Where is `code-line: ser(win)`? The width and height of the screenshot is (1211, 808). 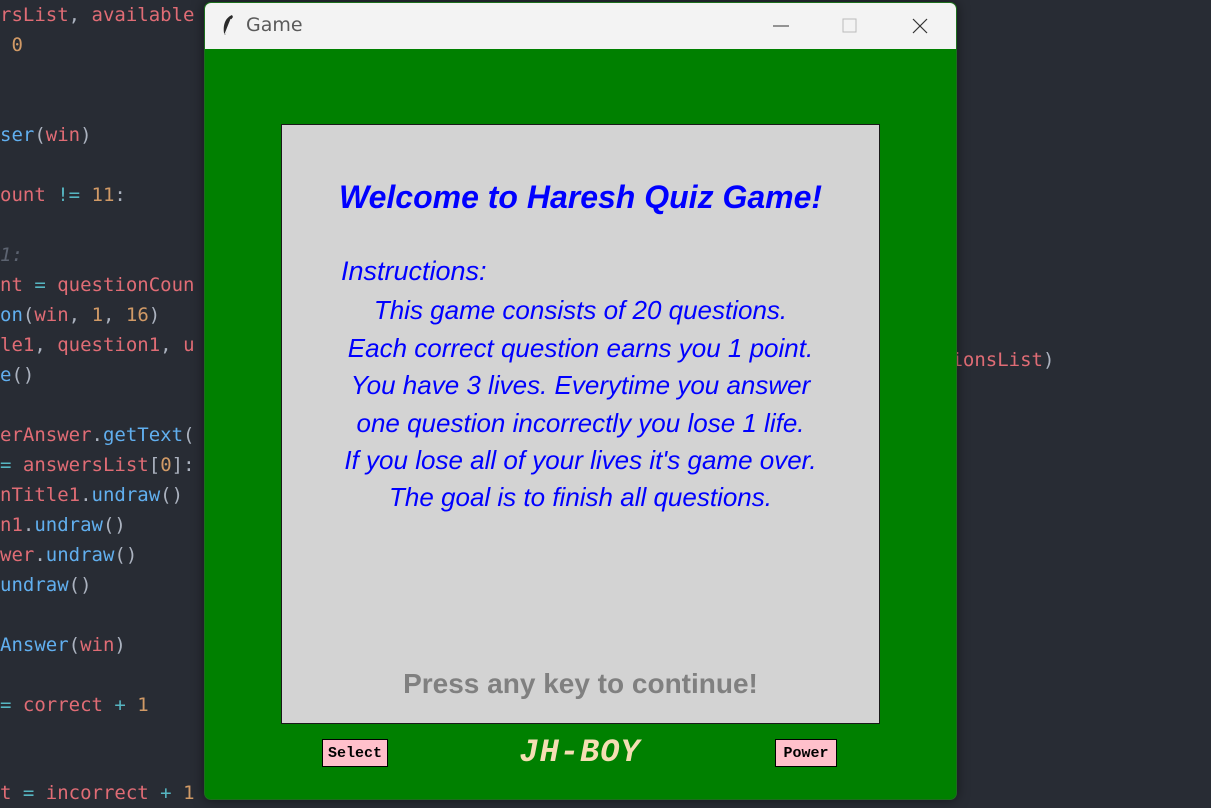
code-line: ser(win) is located at coordinates (46, 135).